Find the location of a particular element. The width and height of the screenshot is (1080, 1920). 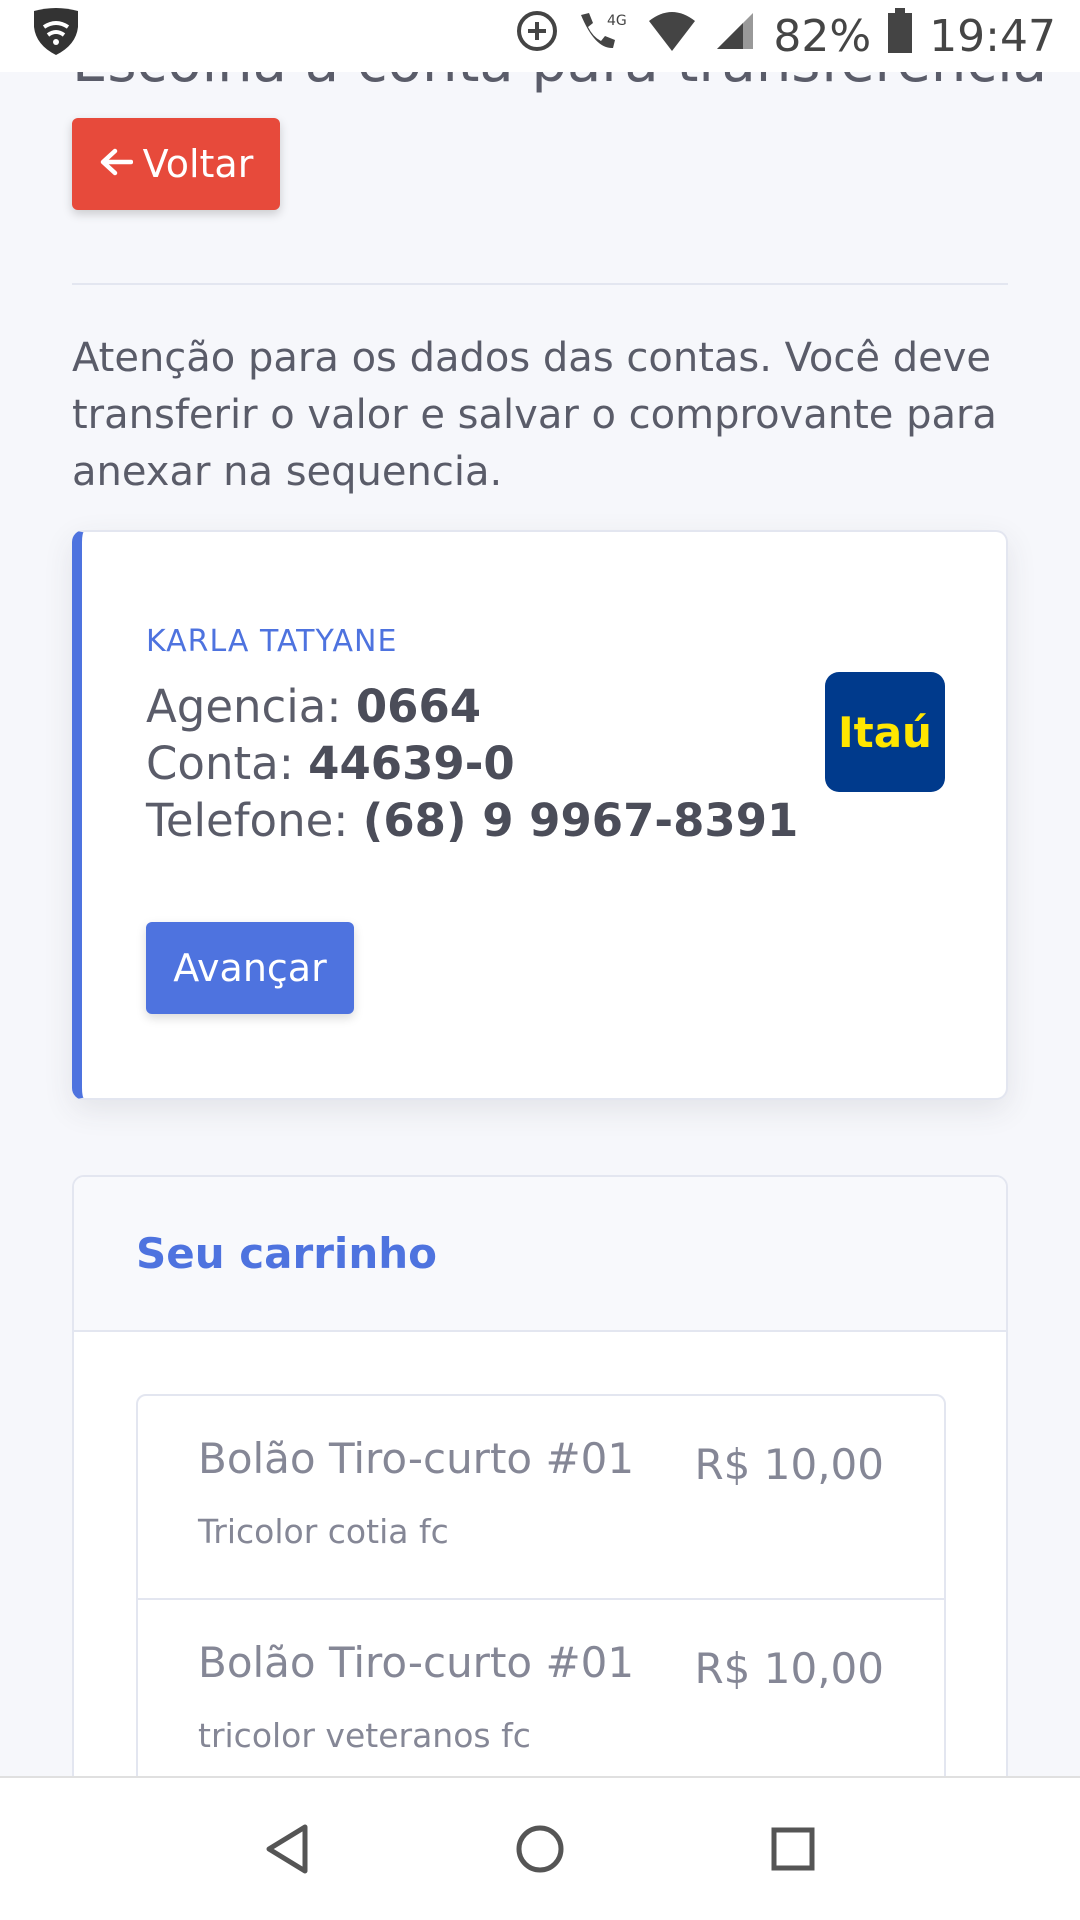

volte-call-icon: 4G is located at coordinates (603, 36).